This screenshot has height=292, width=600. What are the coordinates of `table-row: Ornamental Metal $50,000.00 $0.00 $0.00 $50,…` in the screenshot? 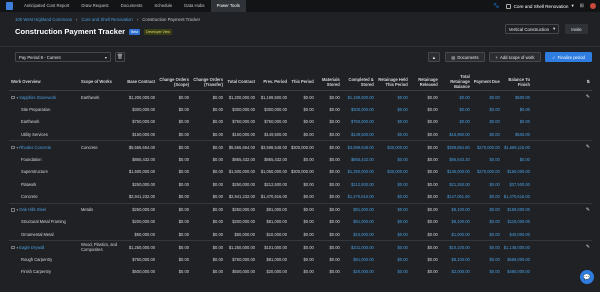 It's located at (300, 234).